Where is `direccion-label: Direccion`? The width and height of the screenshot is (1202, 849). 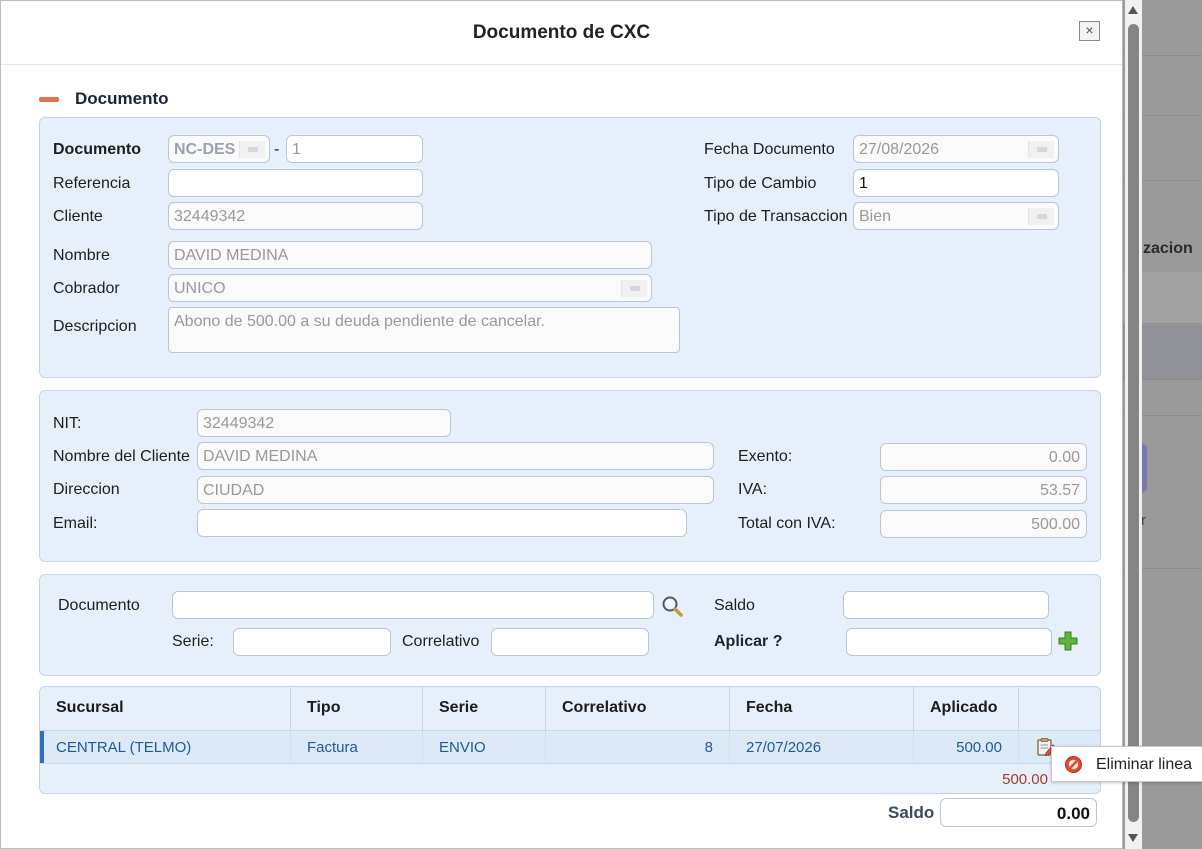
direccion-label: Direccion is located at coordinates (86, 489).